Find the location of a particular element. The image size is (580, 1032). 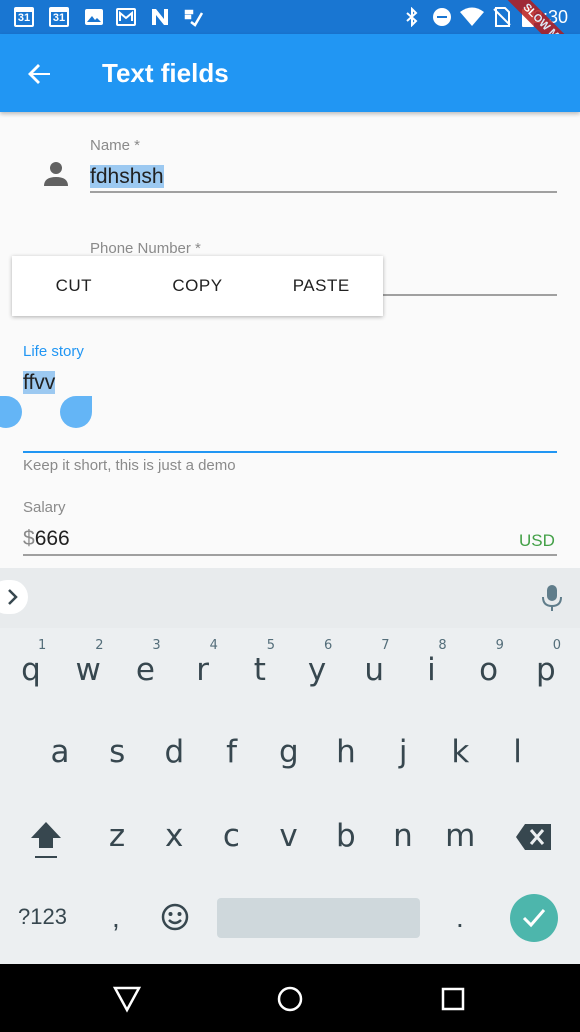

key-1: w2 is located at coordinates (88, 669).